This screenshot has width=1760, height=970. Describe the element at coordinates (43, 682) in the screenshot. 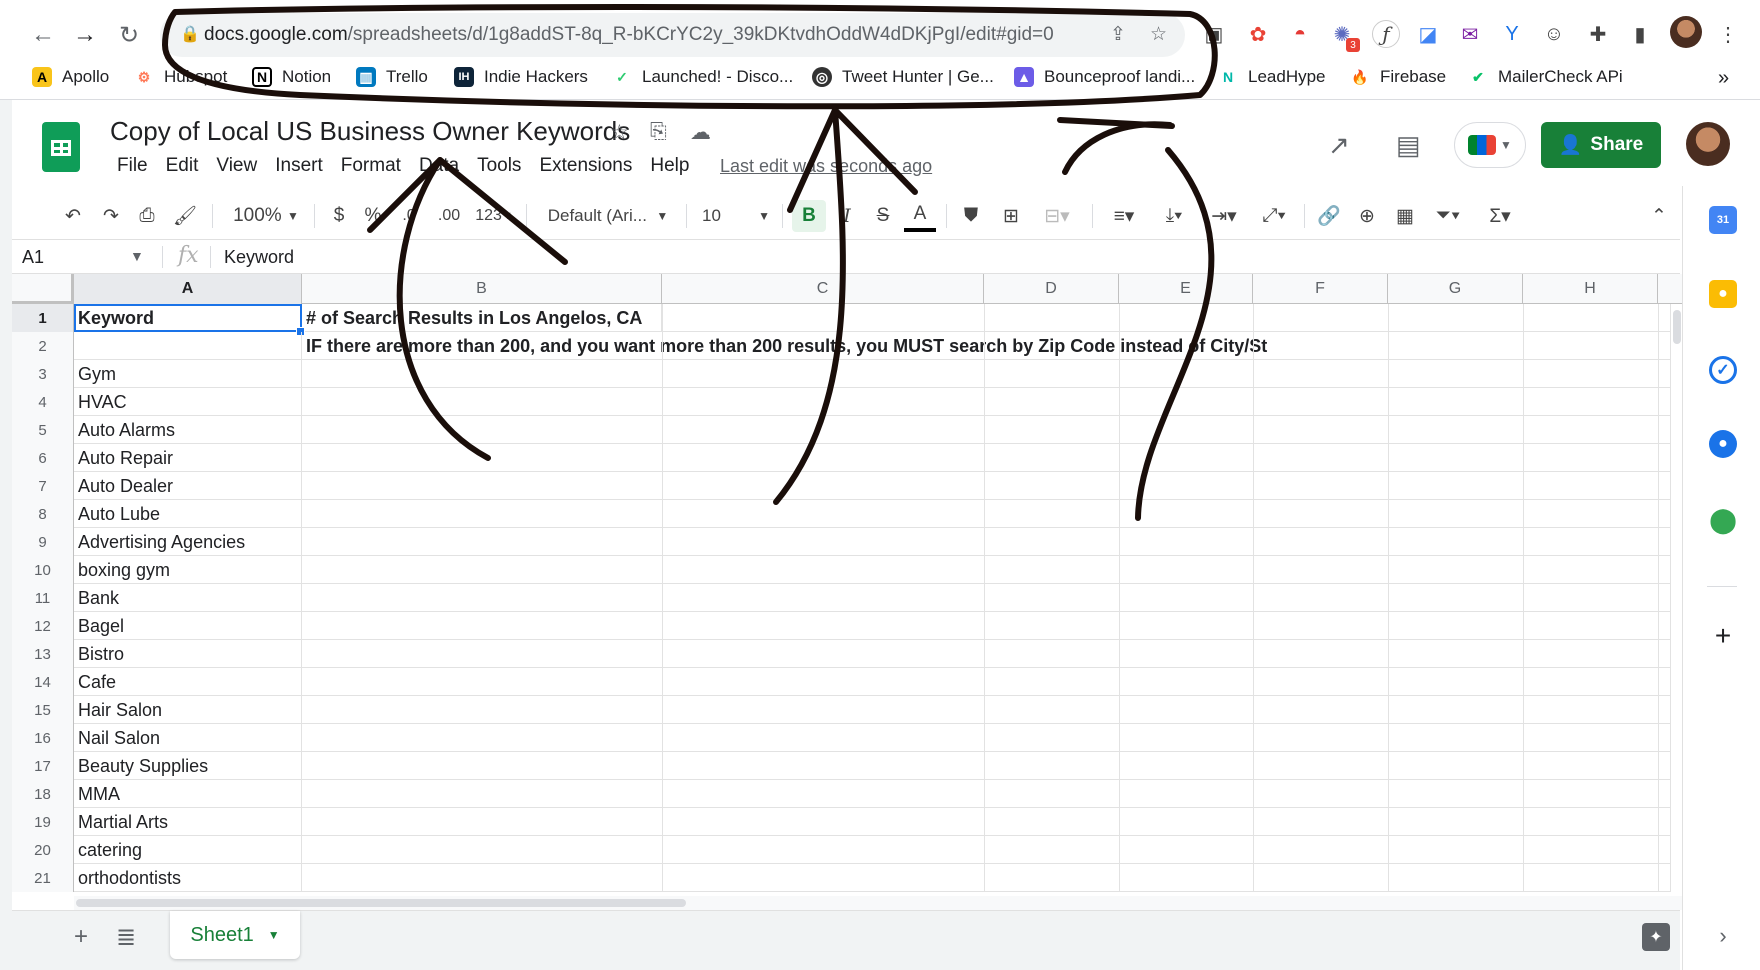

I see `row-header: 14` at that location.